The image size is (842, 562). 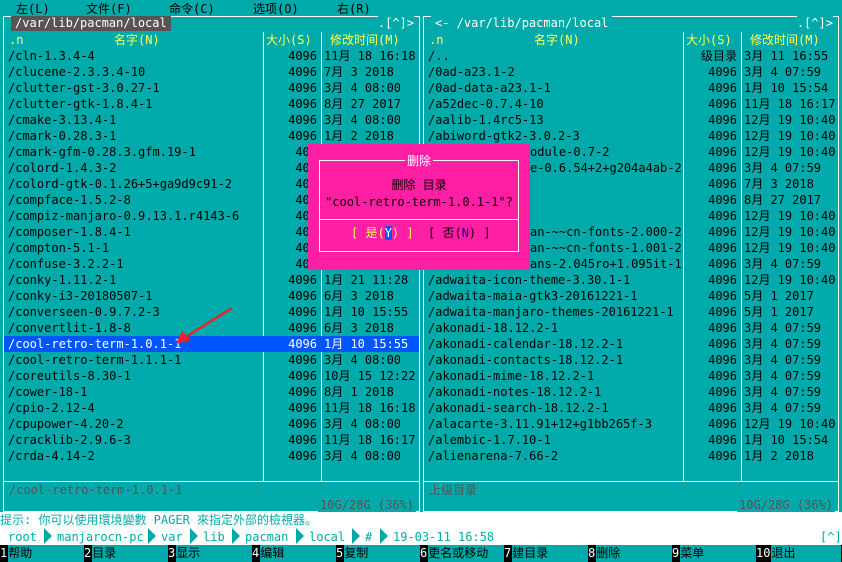 What do you see at coordinates (192, 9) in the screenshot?
I see `menu-command: 命令(C)` at bounding box center [192, 9].